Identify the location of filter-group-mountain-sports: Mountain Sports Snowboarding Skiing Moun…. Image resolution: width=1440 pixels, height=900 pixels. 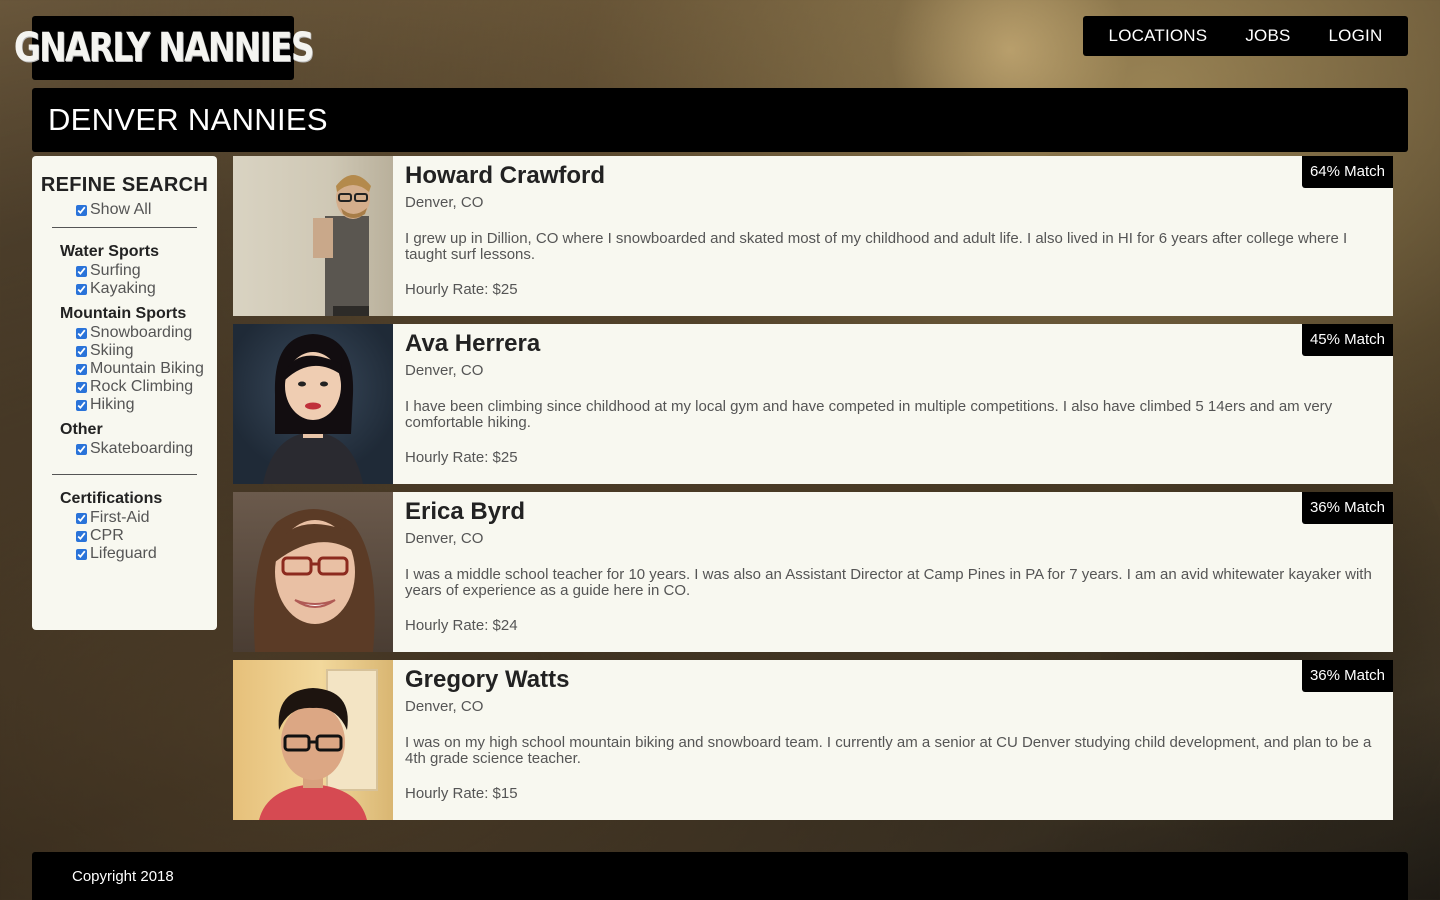
(124, 359).